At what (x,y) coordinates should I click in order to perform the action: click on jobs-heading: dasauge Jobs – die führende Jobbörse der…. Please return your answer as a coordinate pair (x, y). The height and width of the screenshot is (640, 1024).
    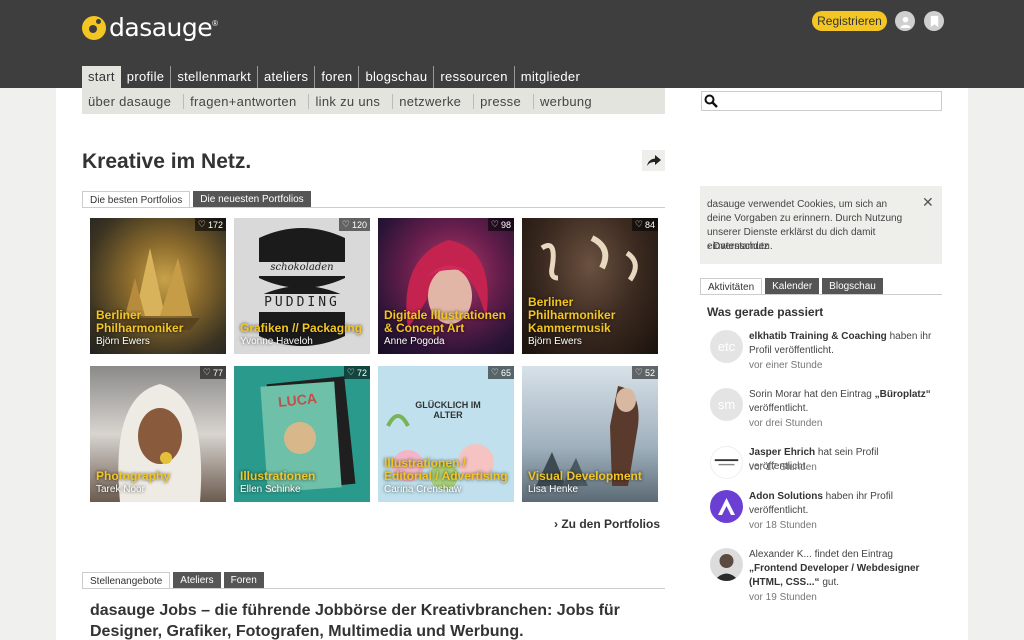
    Looking at the image, I should click on (355, 621).